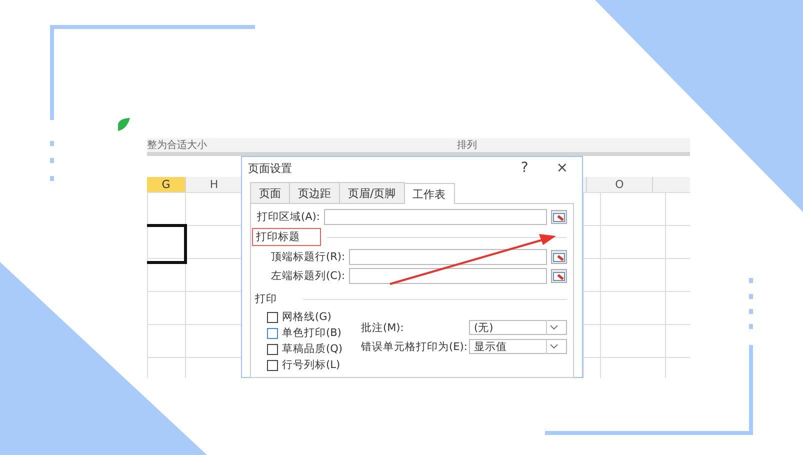 Image resolution: width=803 pixels, height=455 pixels. What do you see at coordinates (166, 184) in the screenshot?
I see `column-header: G` at bounding box center [166, 184].